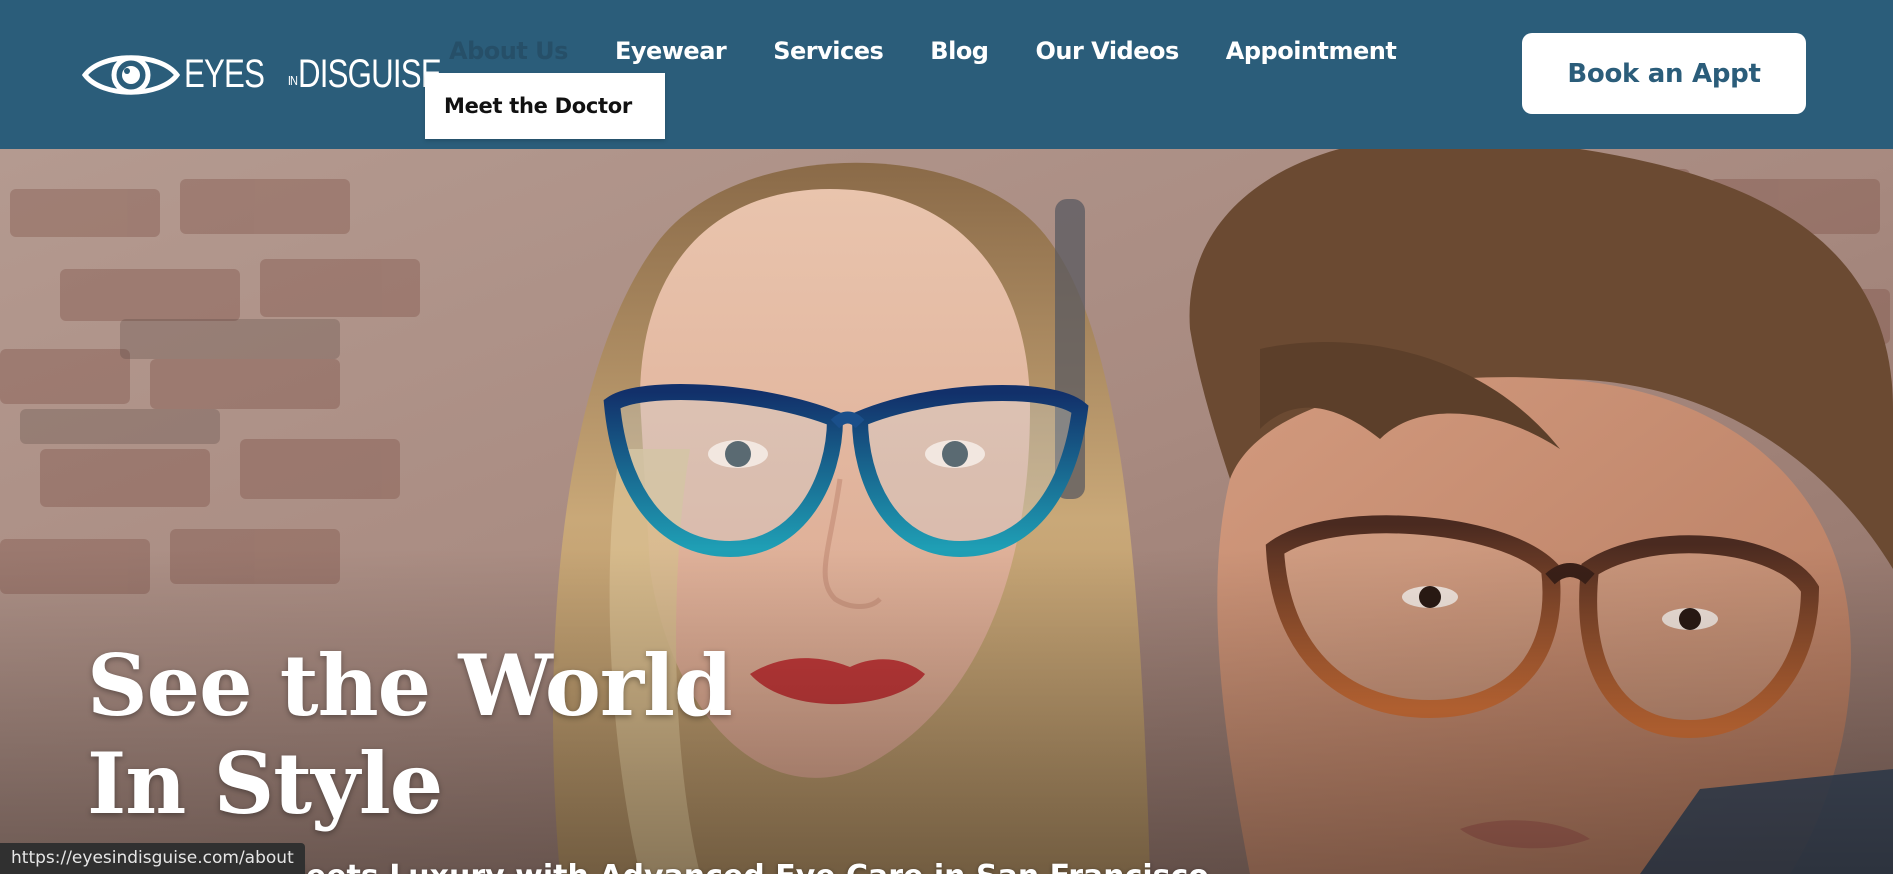 This screenshot has height=874, width=1893. Describe the element at coordinates (1107, 51) in the screenshot. I see `nav-item-our-videos: Our Videos` at that location.